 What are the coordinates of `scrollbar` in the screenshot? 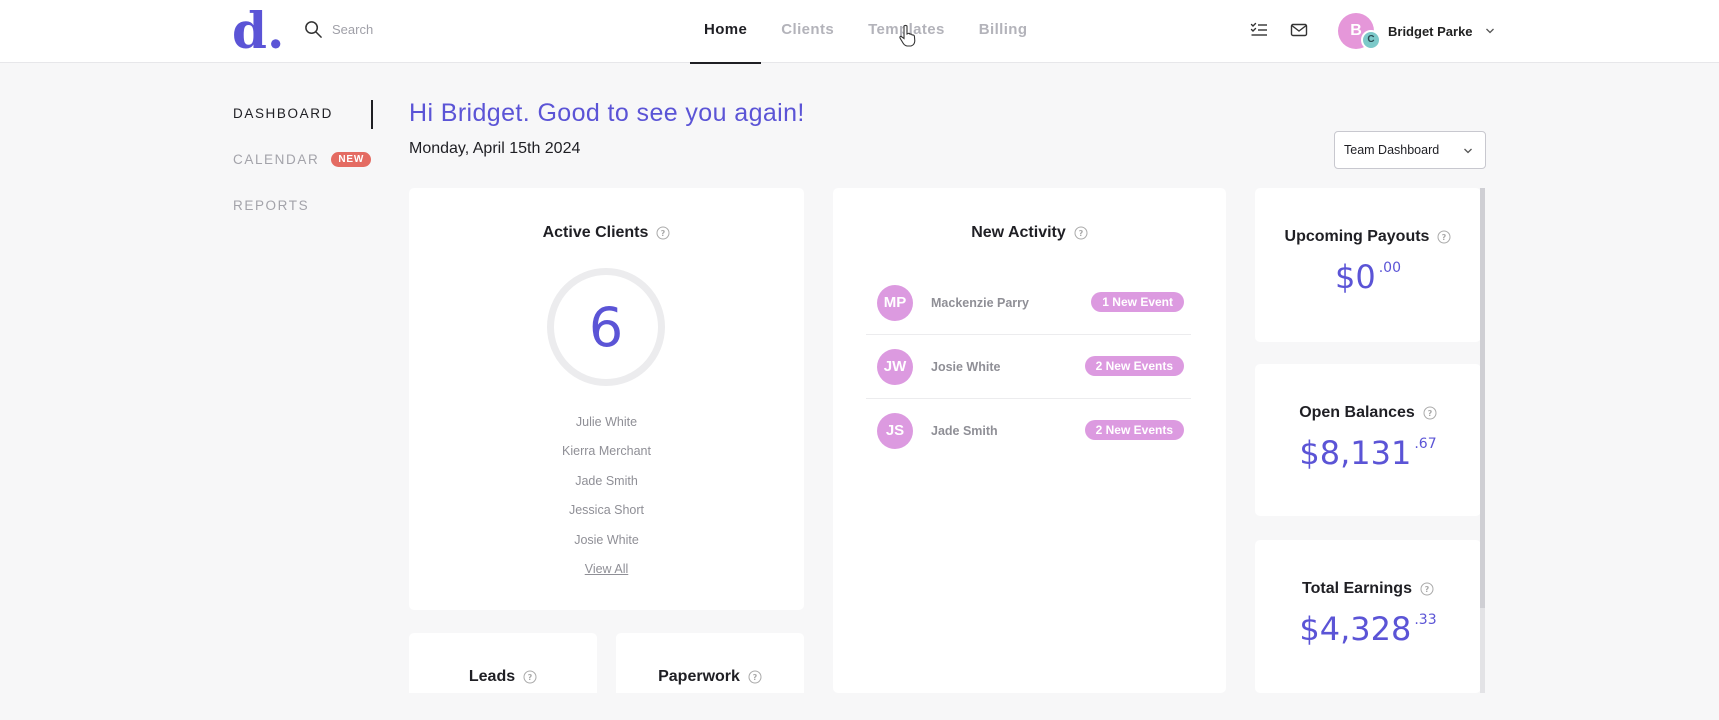 It's located at (1482, 440).